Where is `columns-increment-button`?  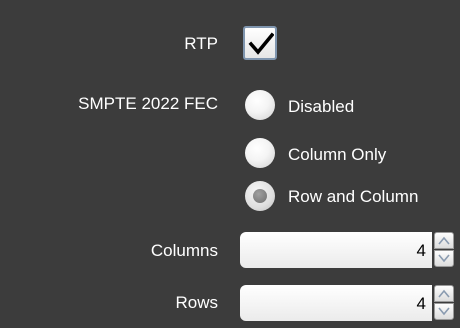
columns-increment-button is located at coordinates (444, 240).